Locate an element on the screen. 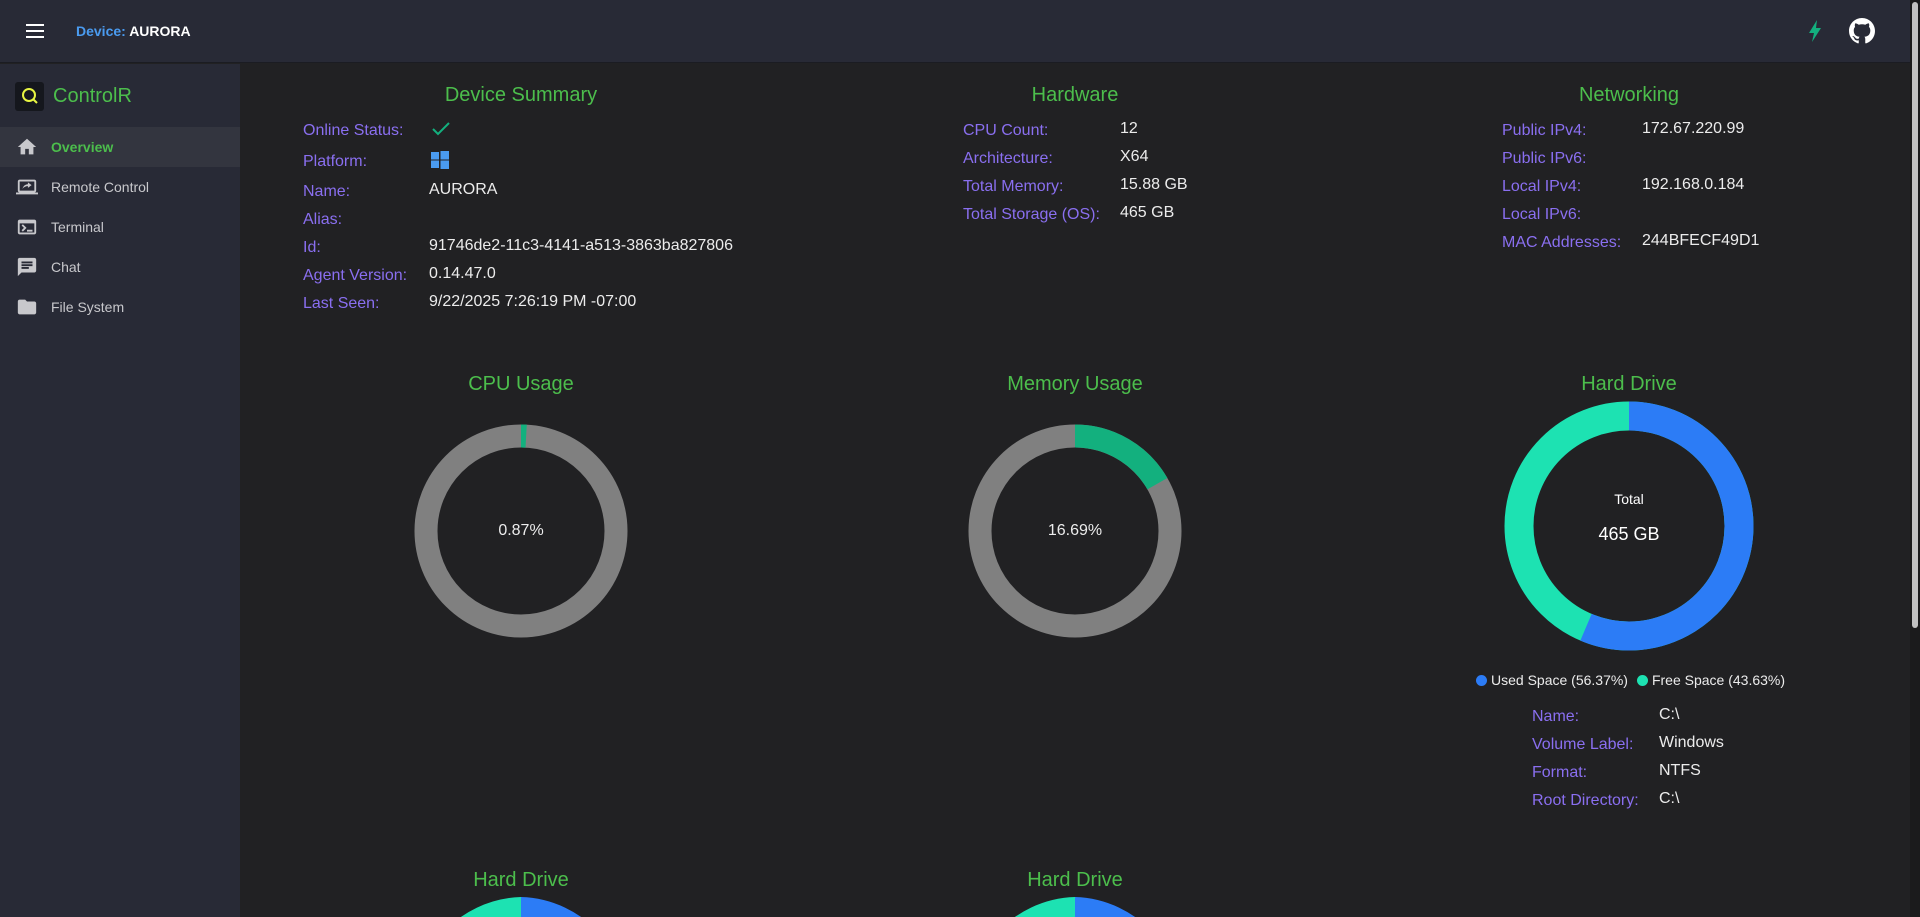  hard-drive-legend: Used Space (56.37%) Free Space (43.63%) is located at coordinates (1635, 680).